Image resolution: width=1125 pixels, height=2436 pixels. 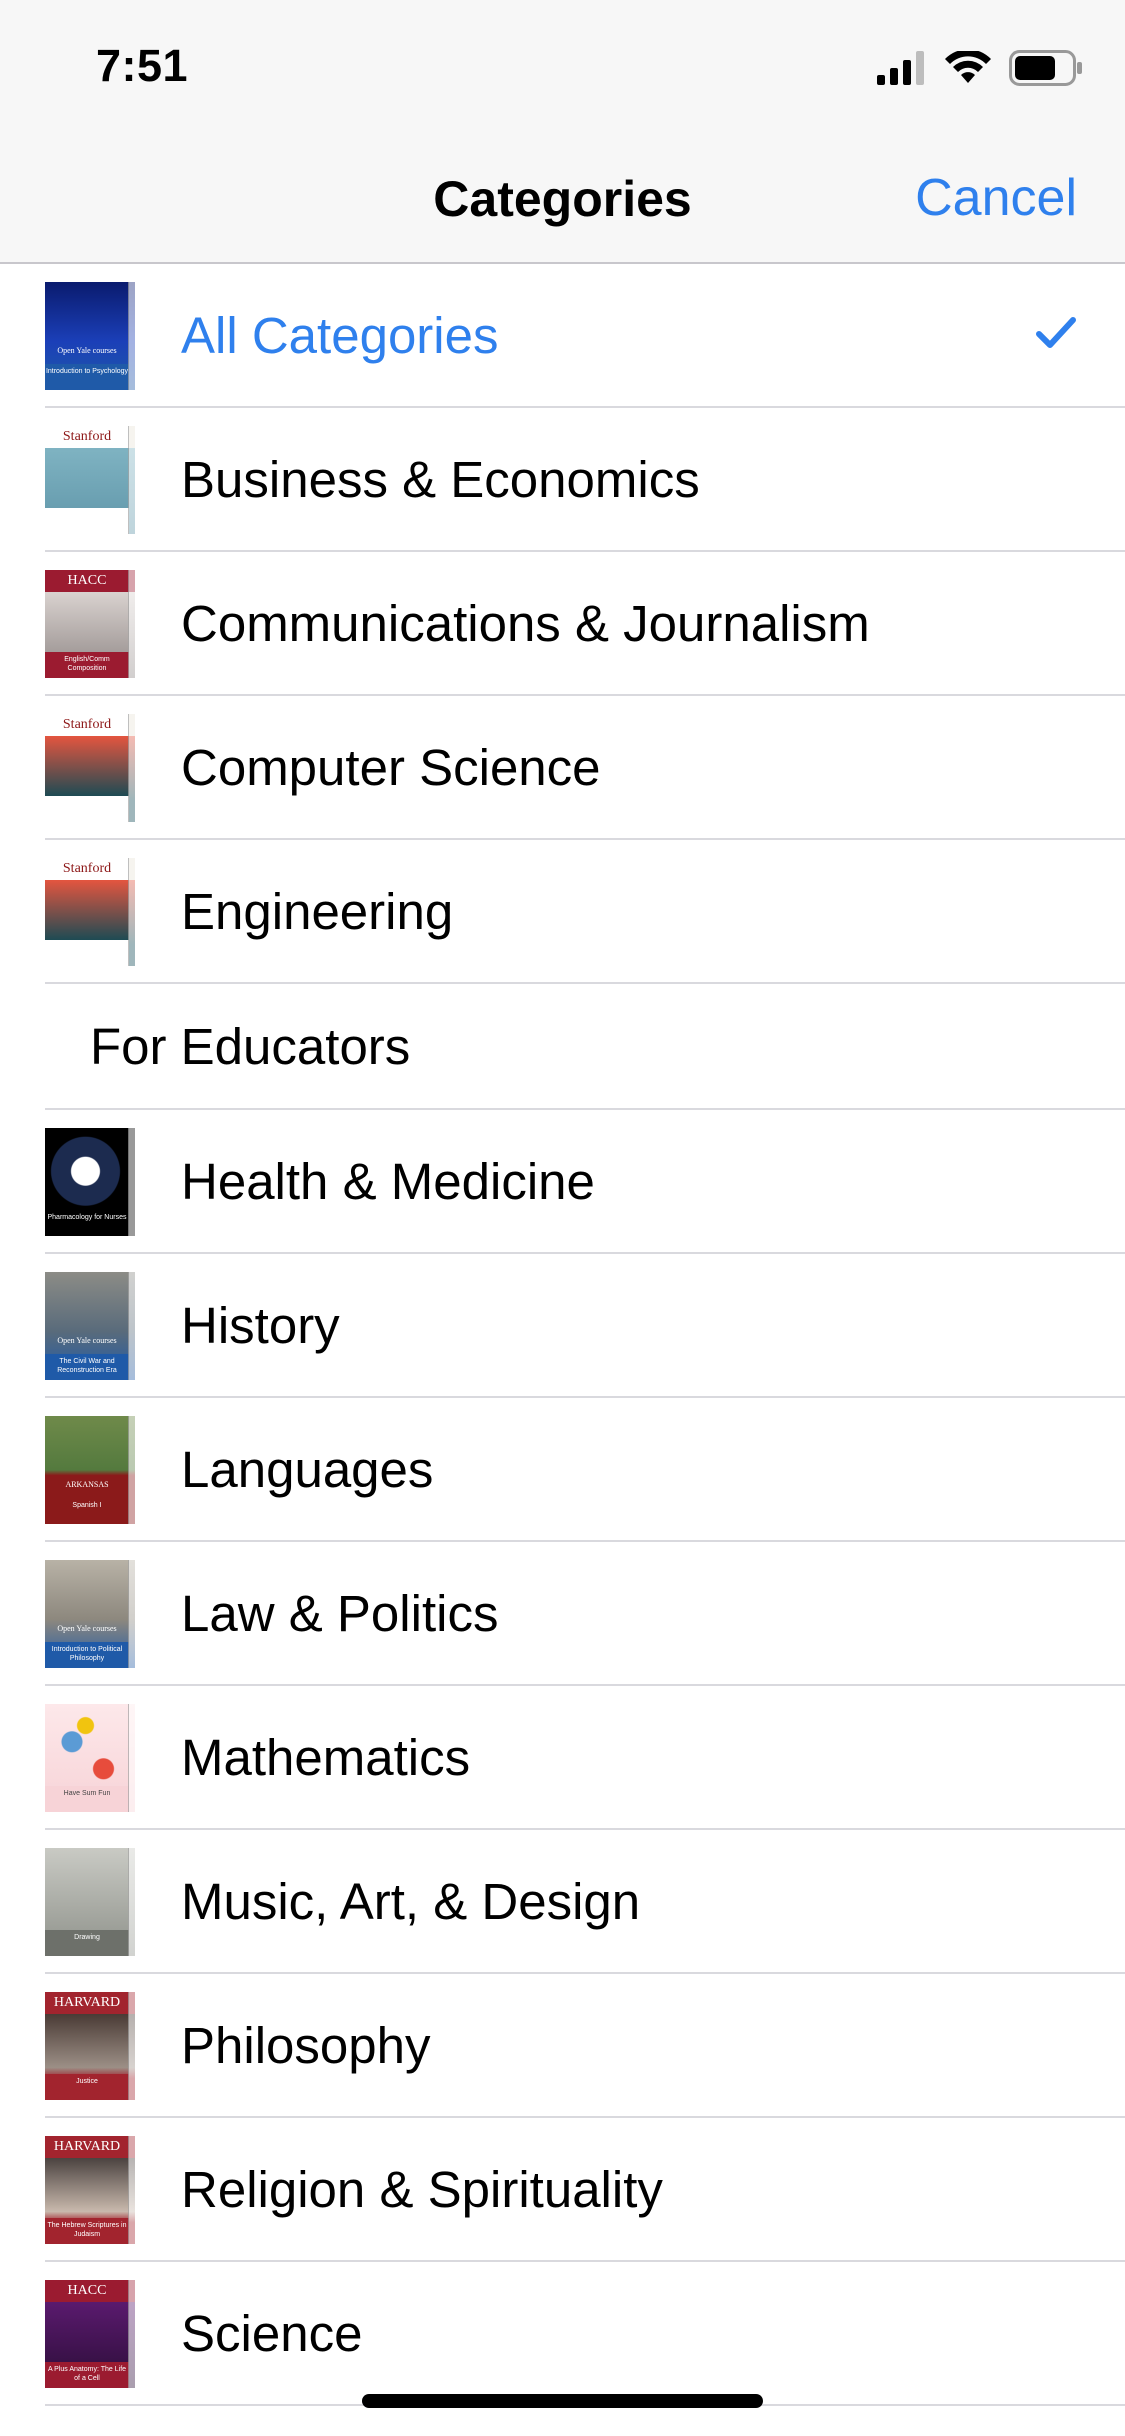 I want to click on category-label: Science, so click(x=272, y=2333).